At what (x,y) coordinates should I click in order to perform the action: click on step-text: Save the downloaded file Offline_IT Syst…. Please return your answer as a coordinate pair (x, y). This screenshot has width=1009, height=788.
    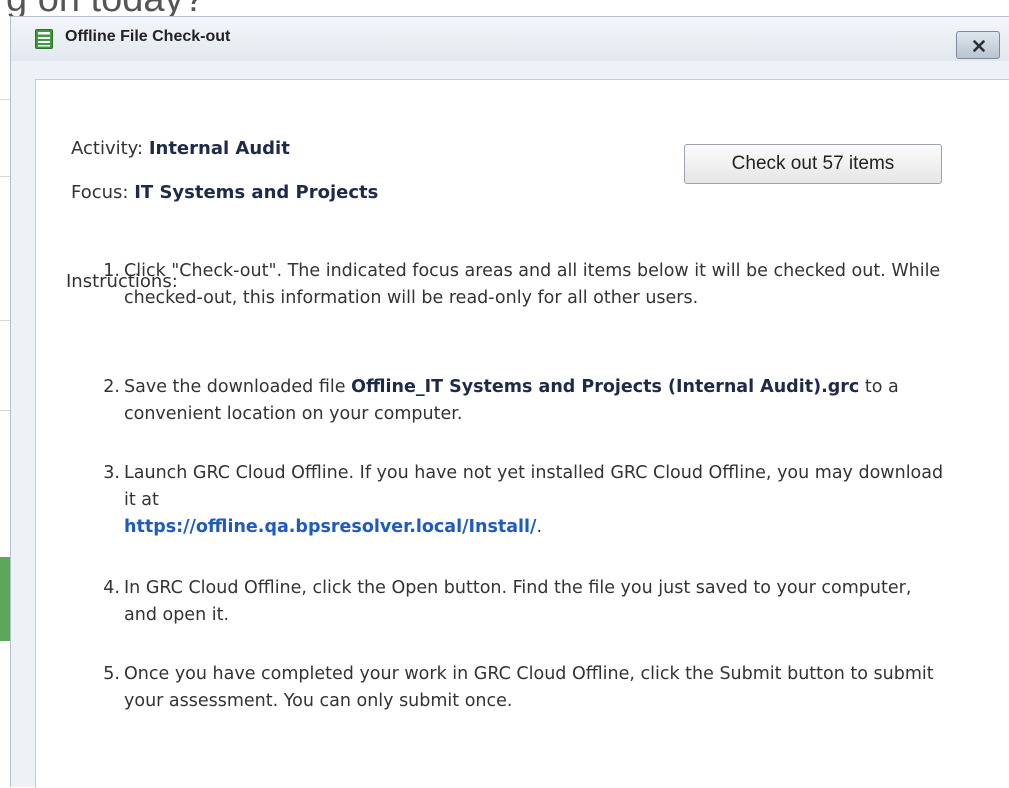
    Looking at the image, I should click on (534, 401).